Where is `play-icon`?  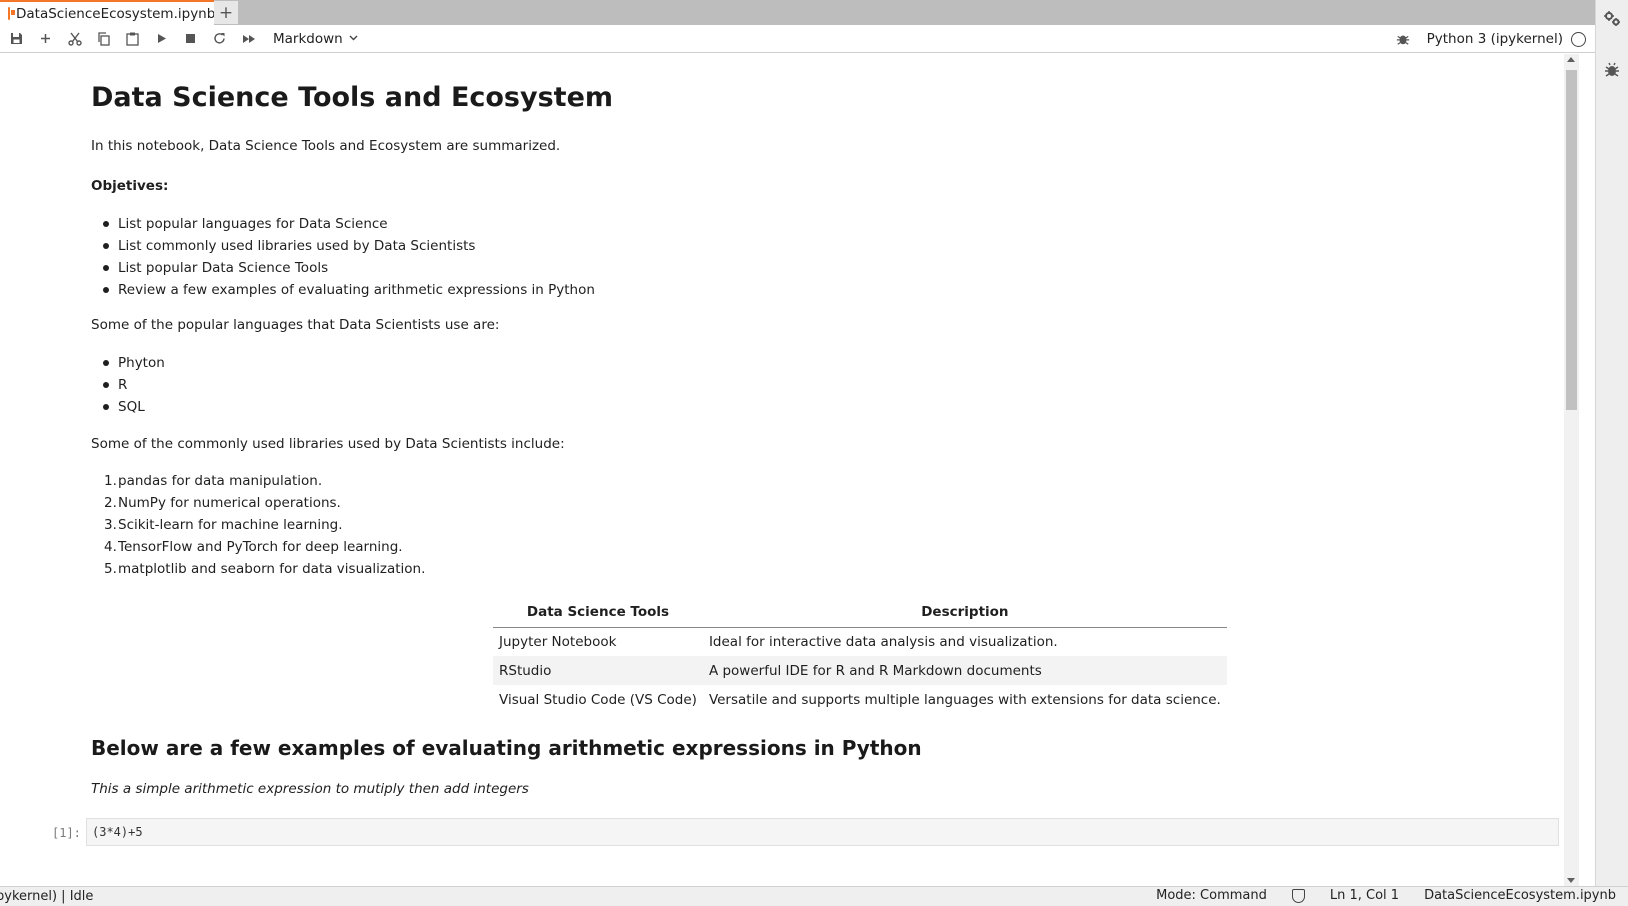 play-icon is located at coordinates (161, 38).